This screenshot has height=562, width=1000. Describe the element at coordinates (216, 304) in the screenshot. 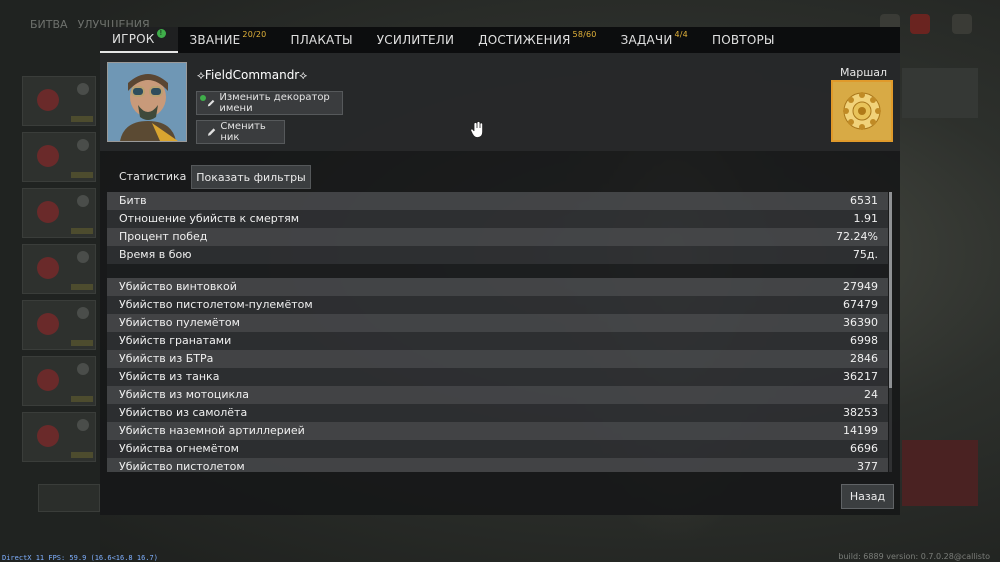

I see `stat-name: Убийство пистолетом-пулемётом` at that location.